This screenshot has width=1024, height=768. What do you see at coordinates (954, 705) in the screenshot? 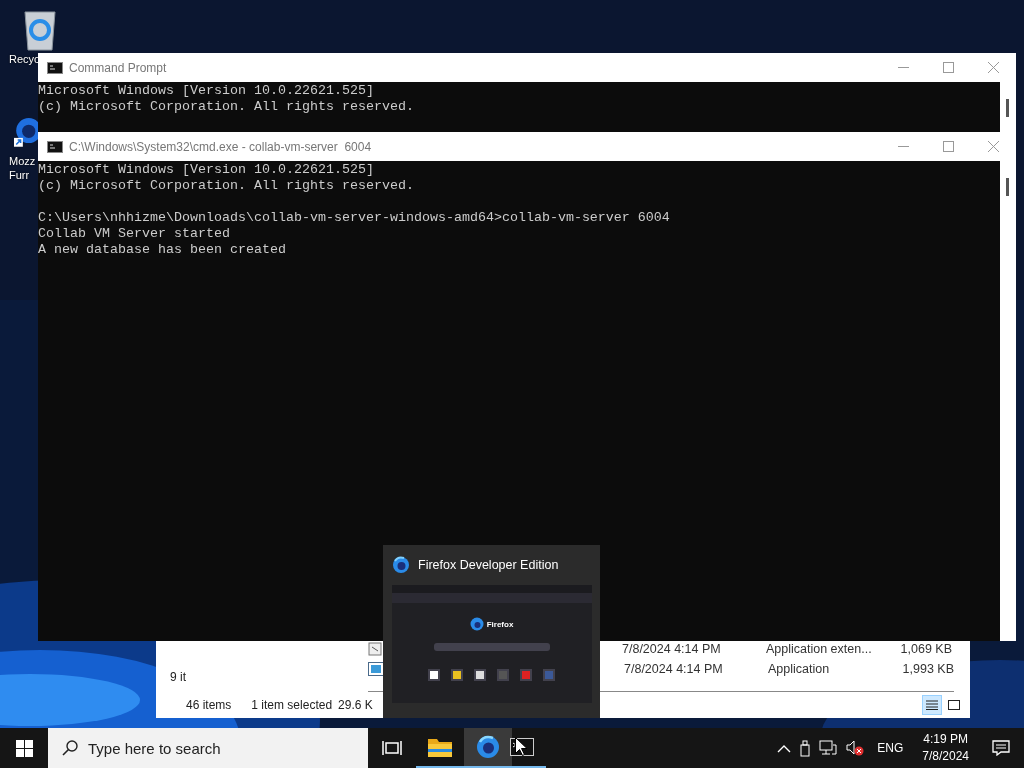
I see `tiles-icon` at bounding box center [954, 705].